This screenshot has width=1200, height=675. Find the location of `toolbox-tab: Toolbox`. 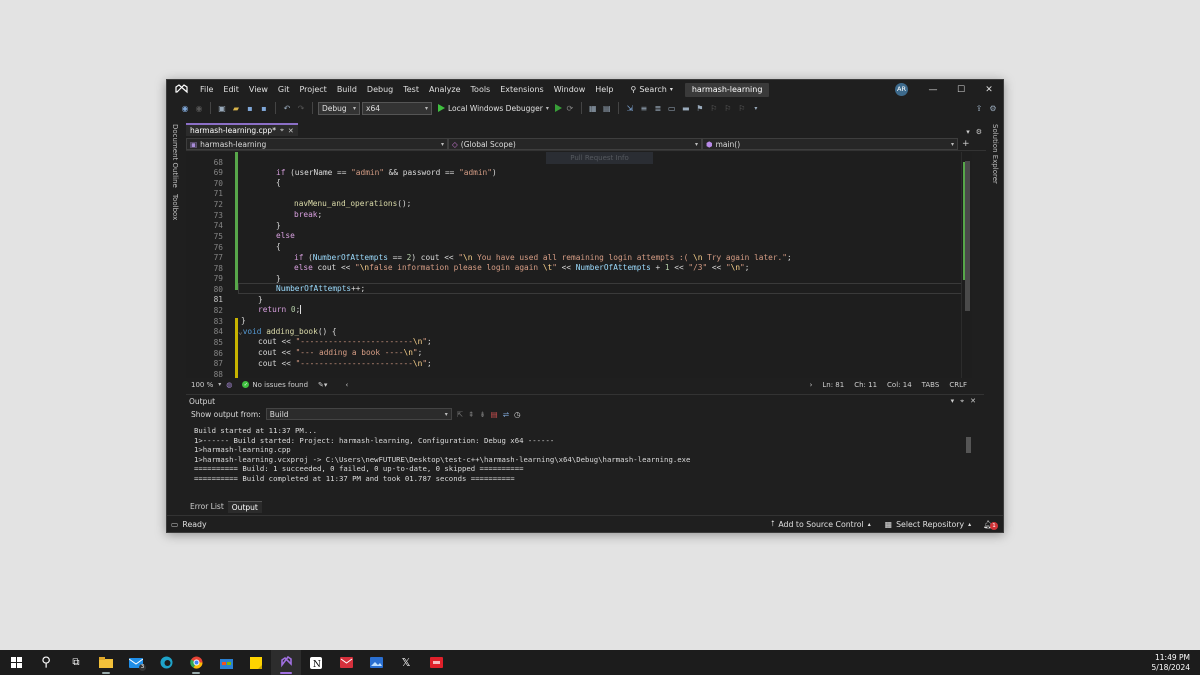

toolbox-tab: Toolbox is located at coordinates (175, 207).